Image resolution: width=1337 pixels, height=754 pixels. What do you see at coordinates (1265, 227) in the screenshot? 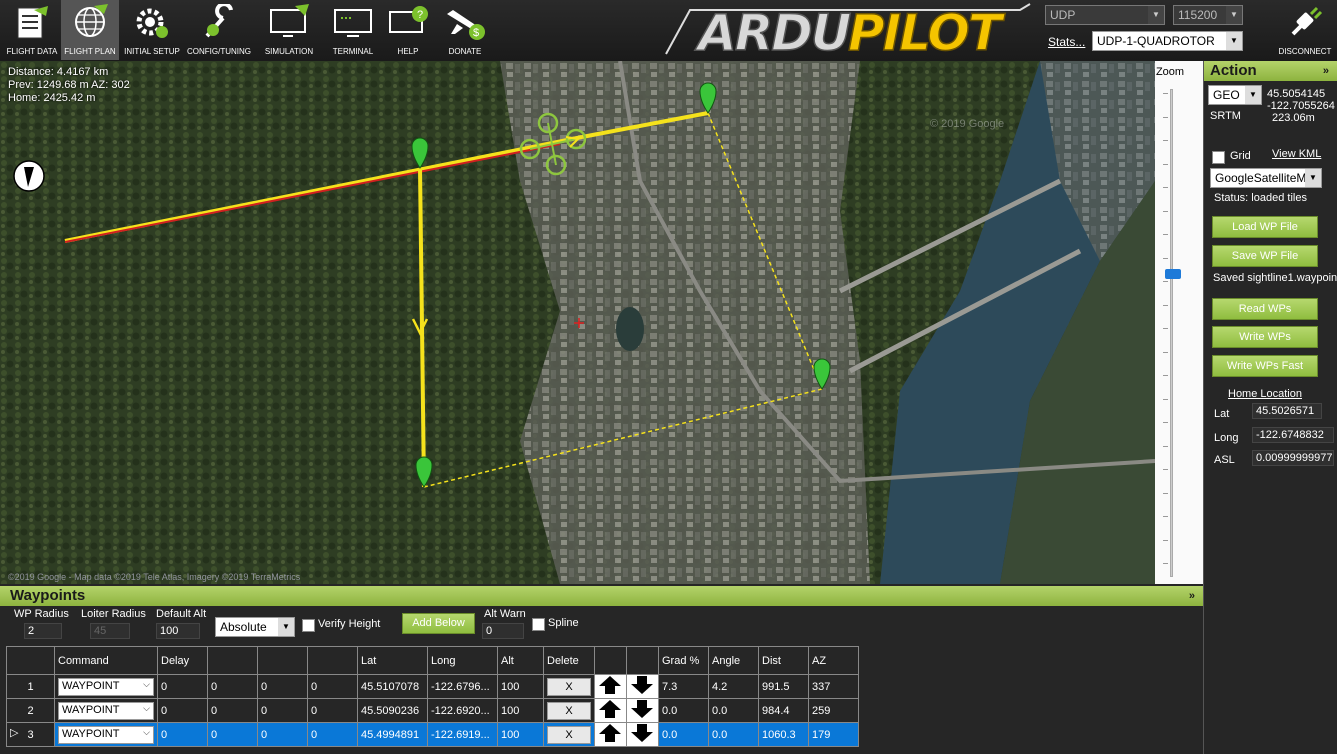
I see `load-wp-file-button: Load WP File` at bounding box center [1265, 227].